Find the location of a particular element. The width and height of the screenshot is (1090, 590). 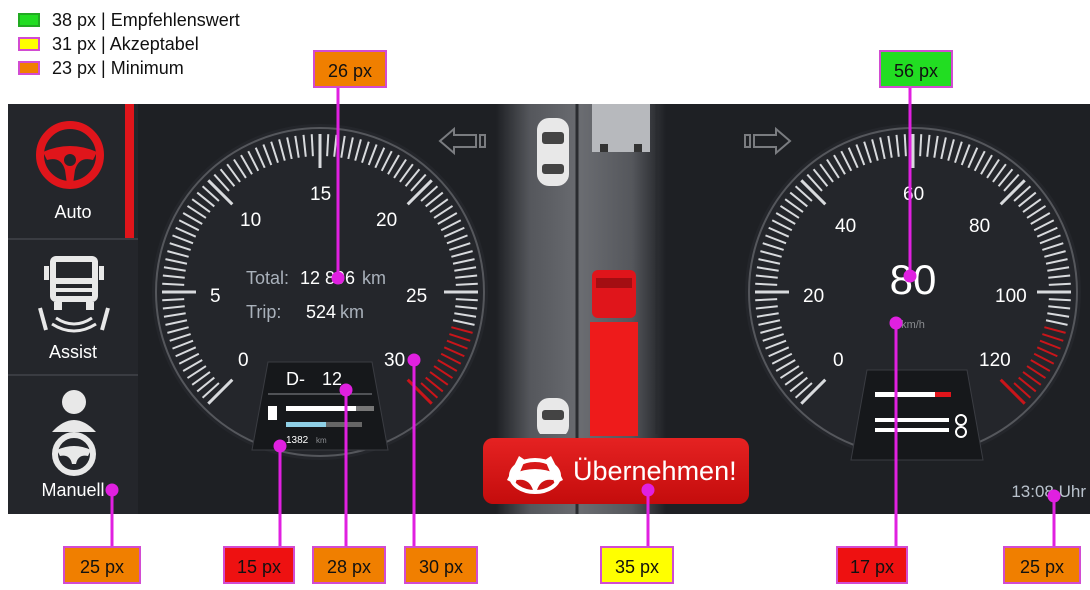

legend-label: 23 px | Minimum is located at coordinates (118, 67).